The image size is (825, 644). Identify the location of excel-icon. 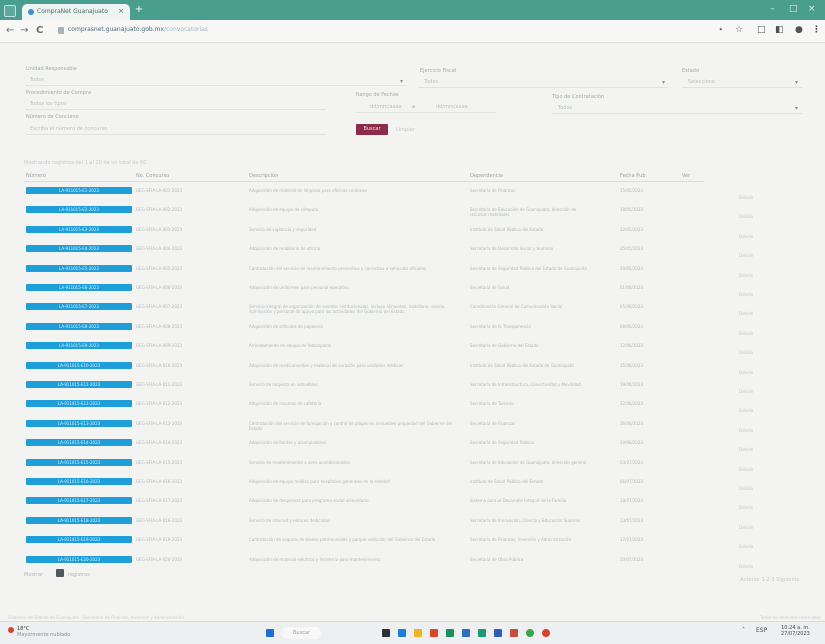
(450, 633).